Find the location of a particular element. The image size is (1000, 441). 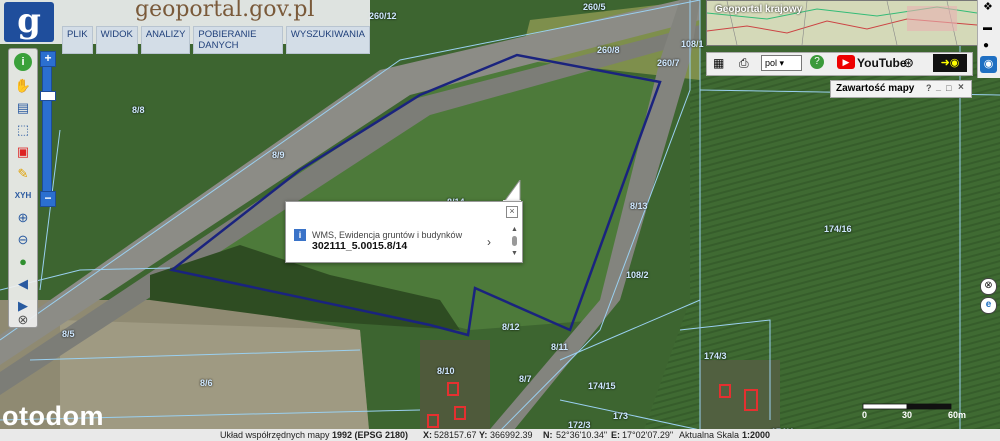

panel-minimize-button: _ is located at coordinates (938, 87).